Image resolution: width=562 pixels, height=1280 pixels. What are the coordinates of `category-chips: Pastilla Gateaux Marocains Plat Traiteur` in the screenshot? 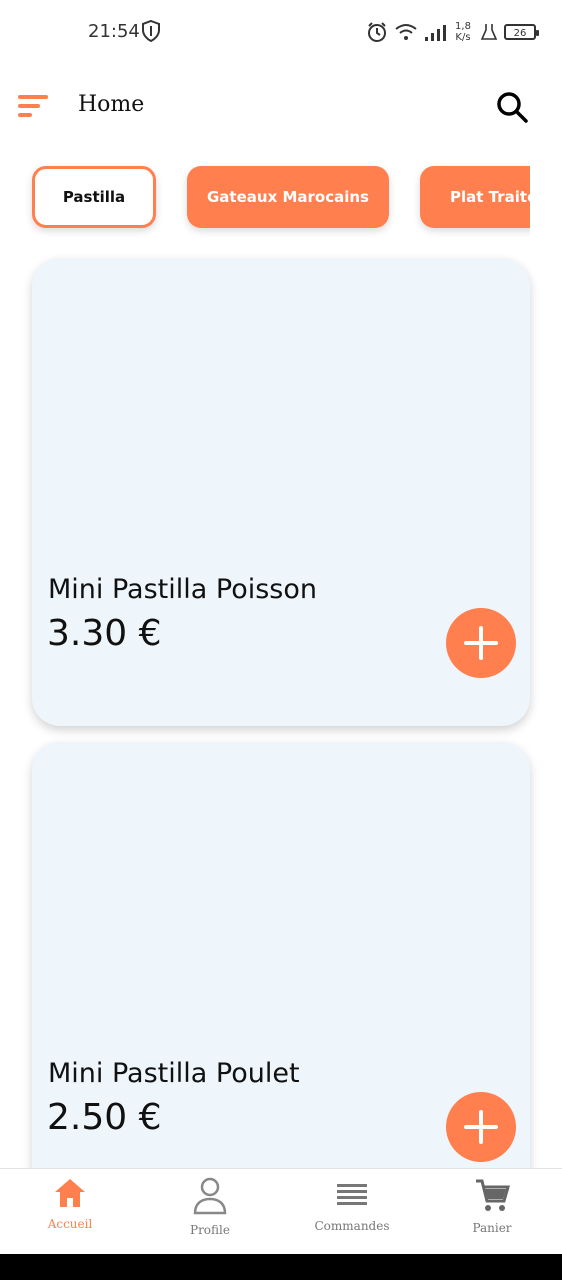 It's located at (281, 198).